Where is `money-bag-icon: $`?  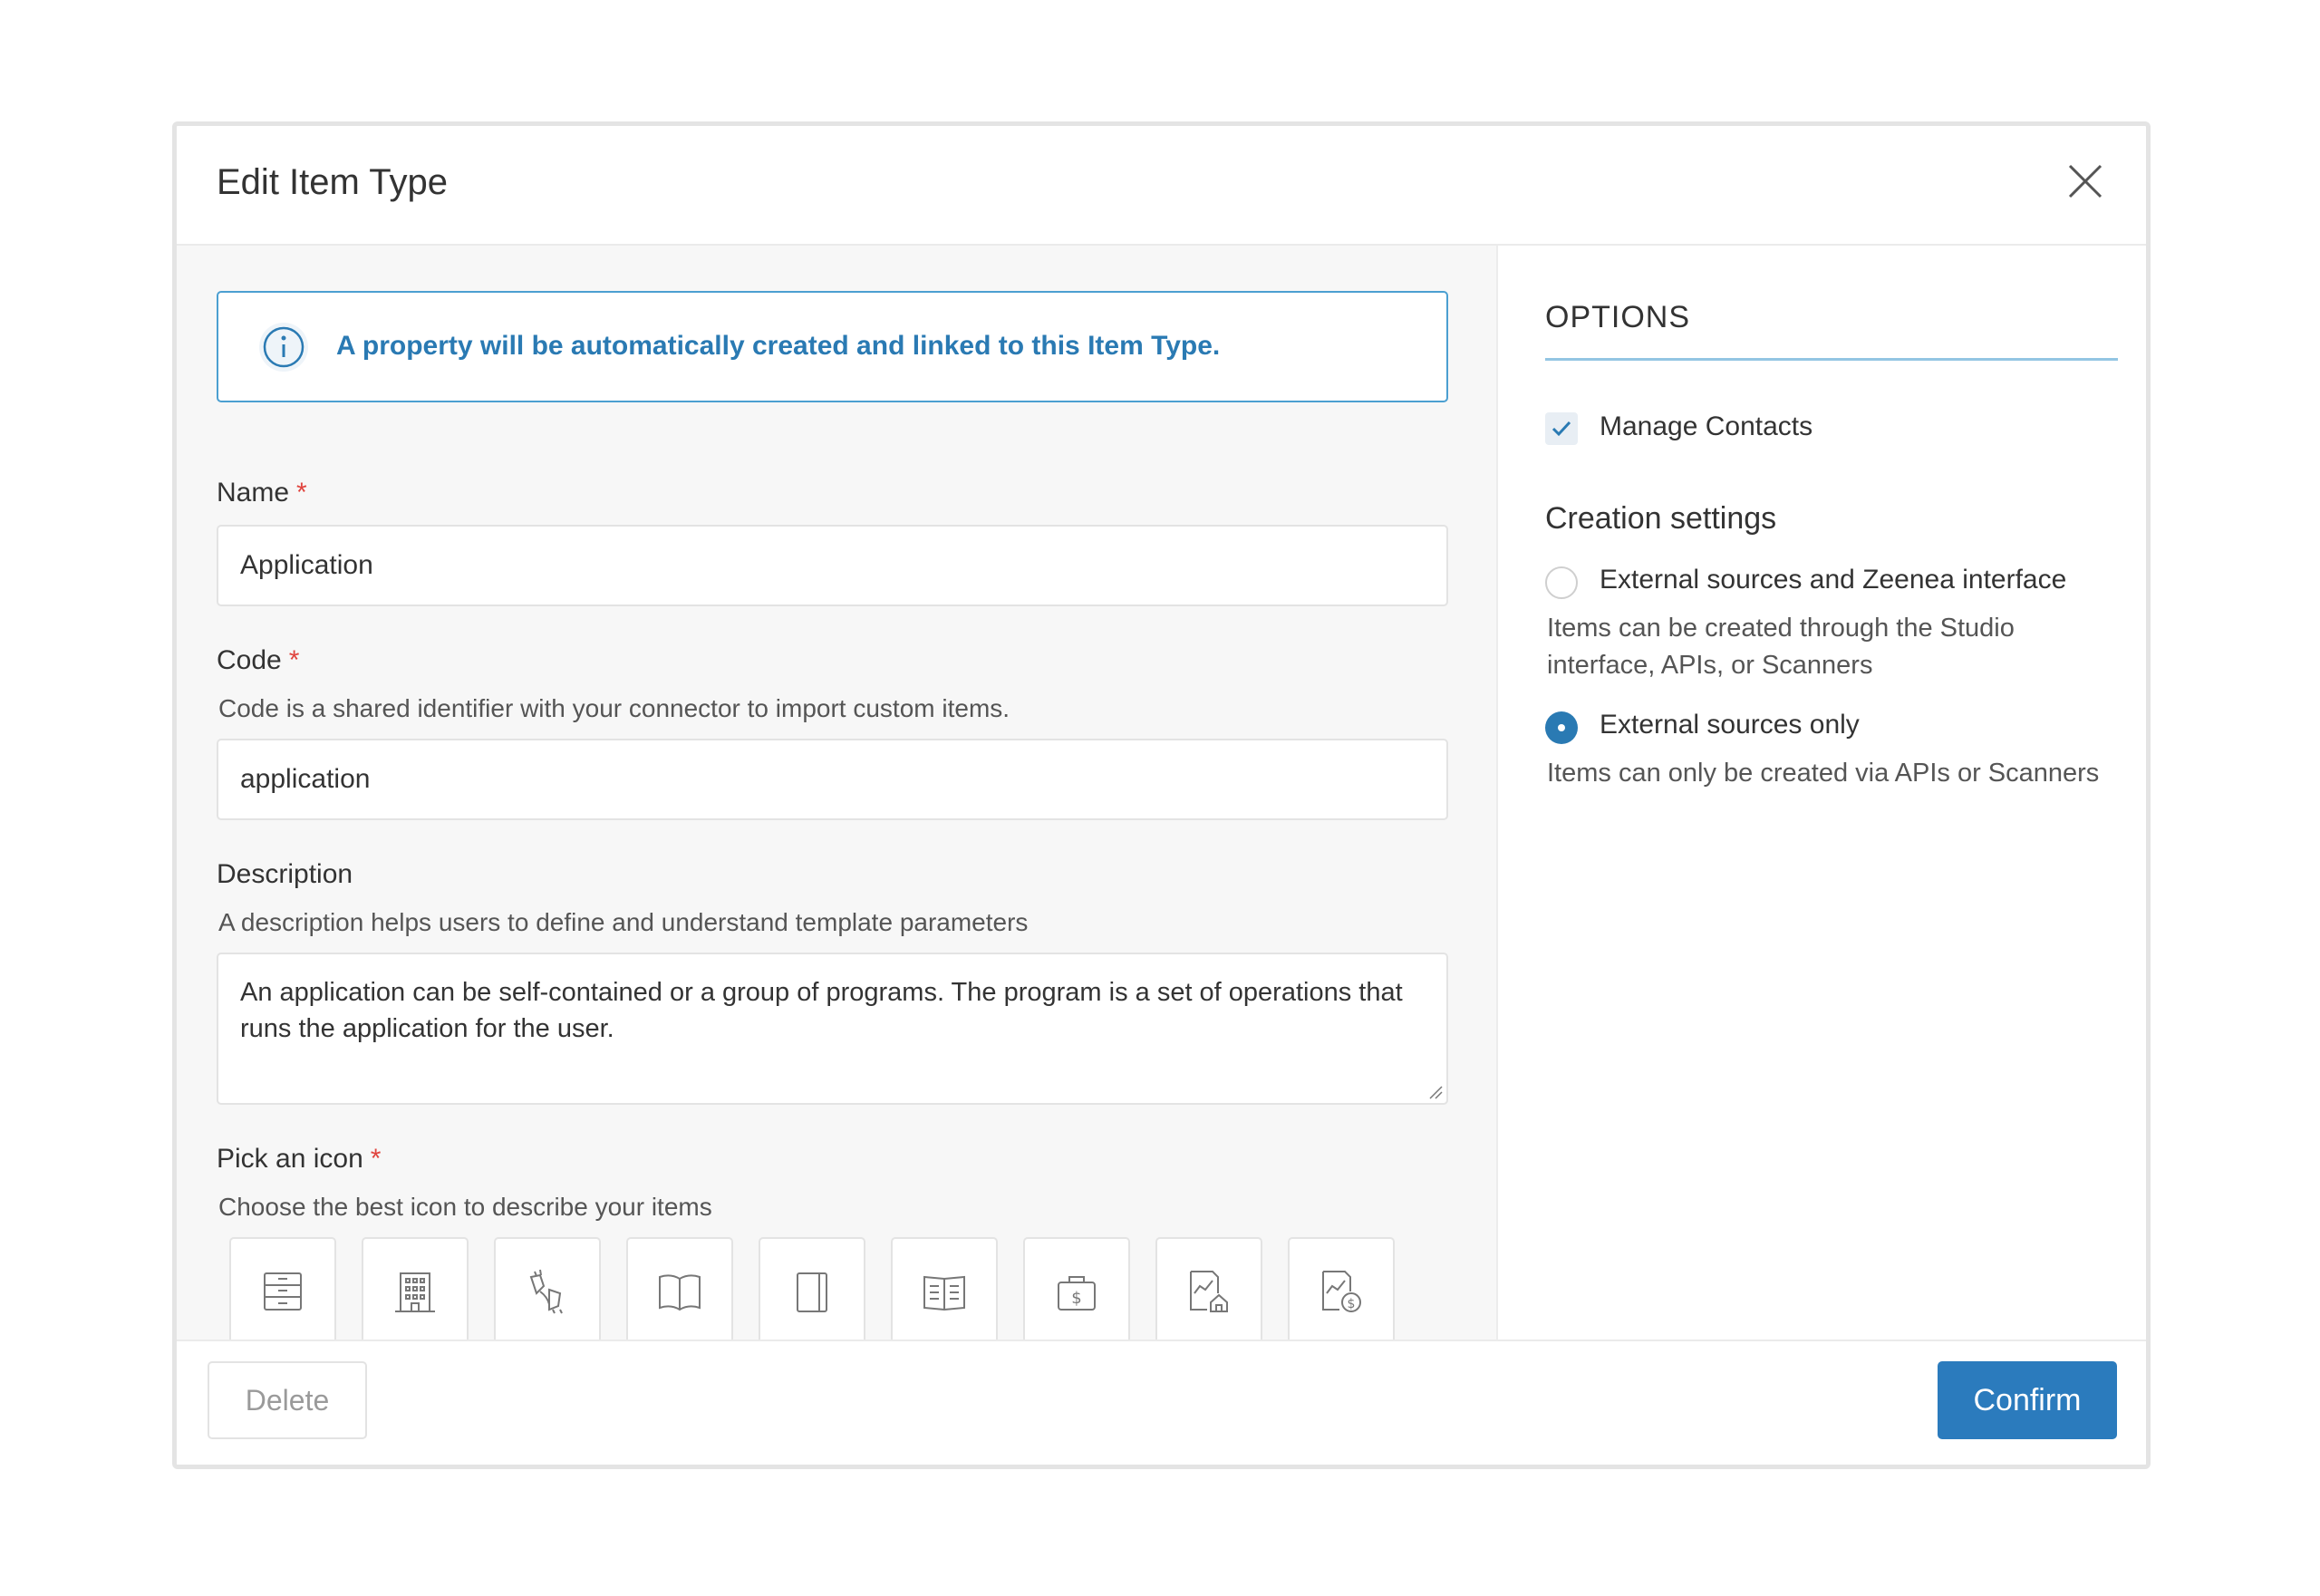
money-bag-icon: $ is located at coordinates (1077, 1293).